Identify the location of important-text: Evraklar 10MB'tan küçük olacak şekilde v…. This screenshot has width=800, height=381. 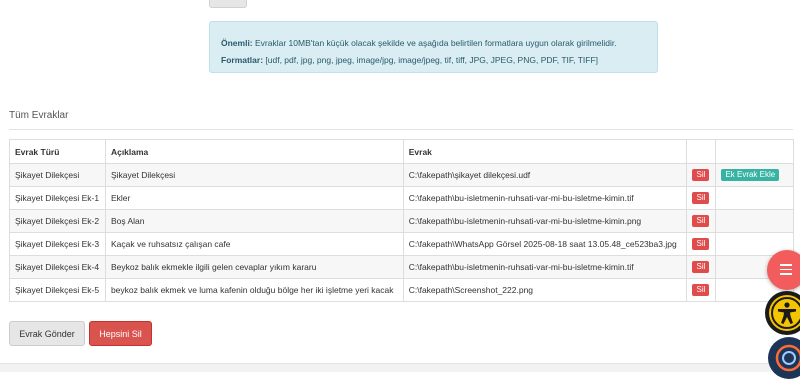
(434, 43).